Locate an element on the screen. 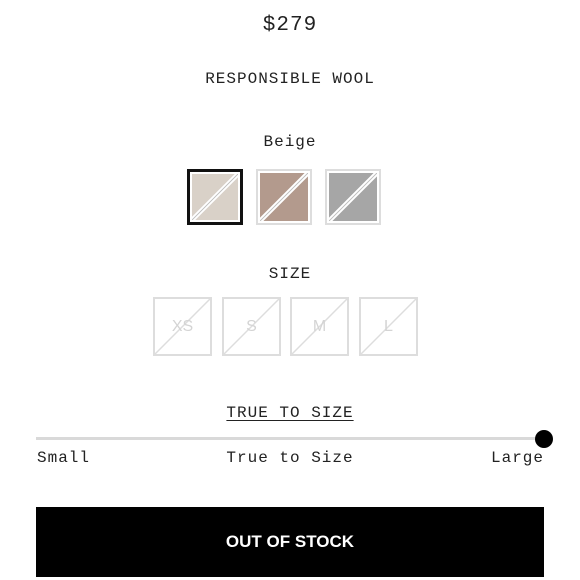 The width and height of the screenshot is (580, 580). size-option-label: XS is located at coordinates (182, 326).